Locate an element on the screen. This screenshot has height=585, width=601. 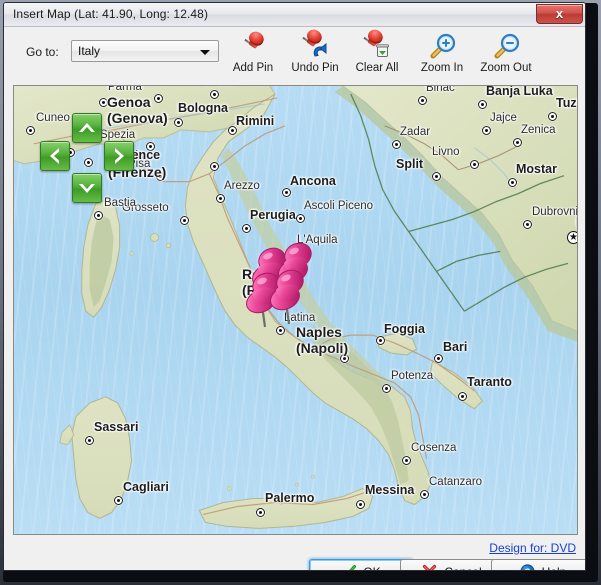
city-label: Bihac is located at coordinates (440, 89).